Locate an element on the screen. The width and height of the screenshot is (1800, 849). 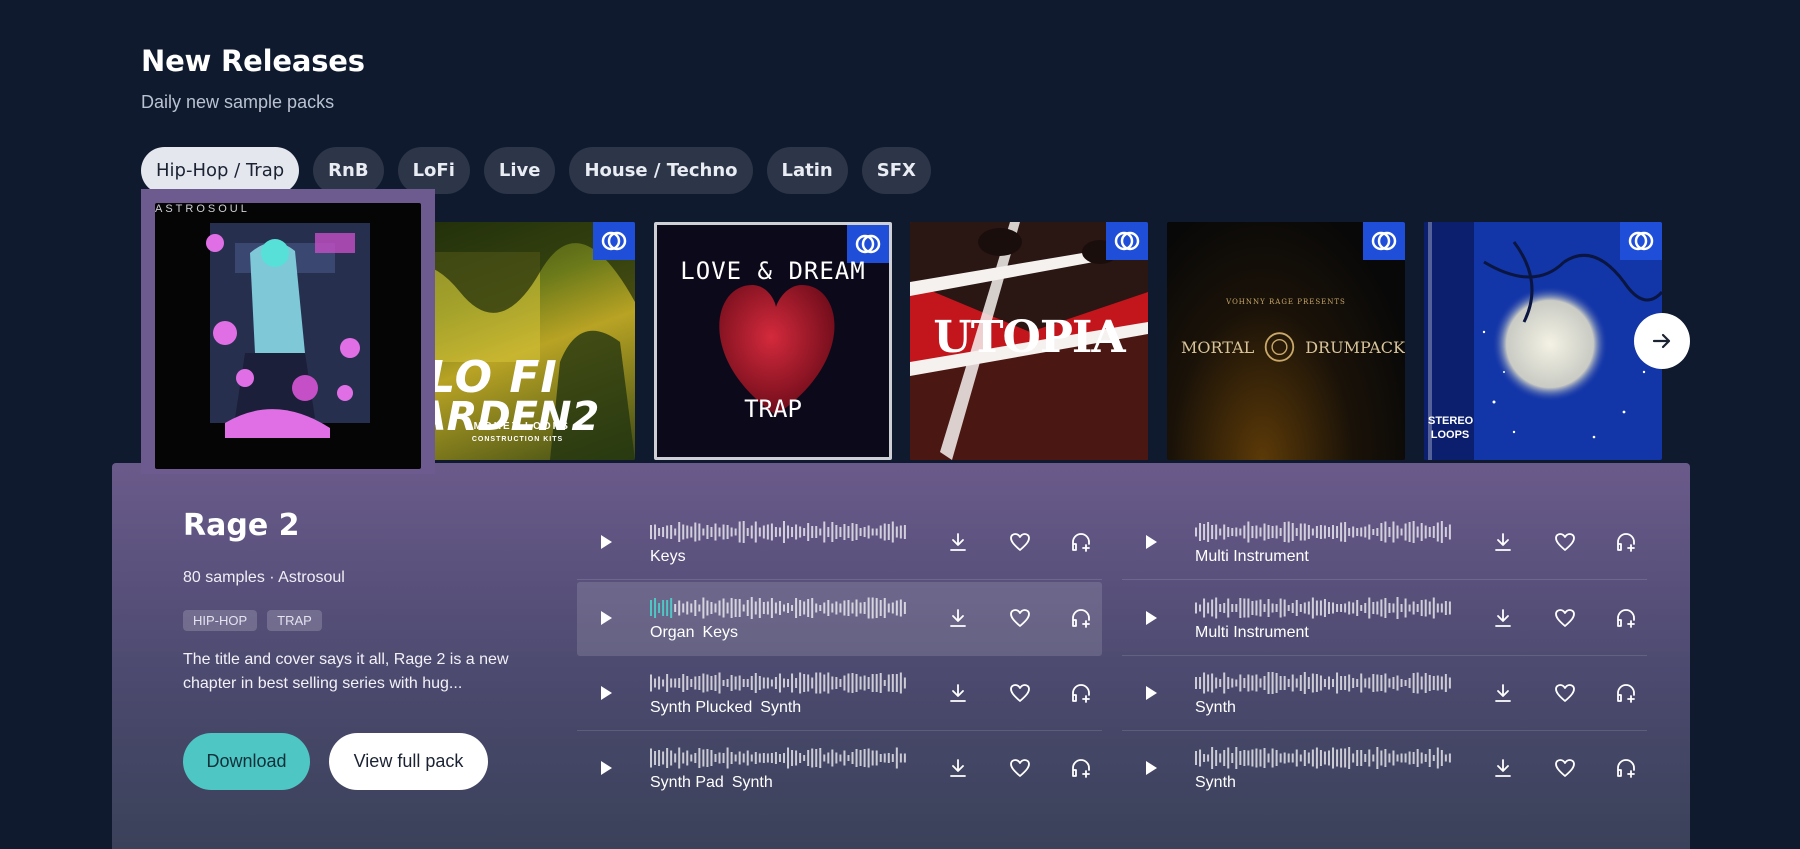
tag-hip-hop: HIP-HOP is located at coordinates (220, 620).